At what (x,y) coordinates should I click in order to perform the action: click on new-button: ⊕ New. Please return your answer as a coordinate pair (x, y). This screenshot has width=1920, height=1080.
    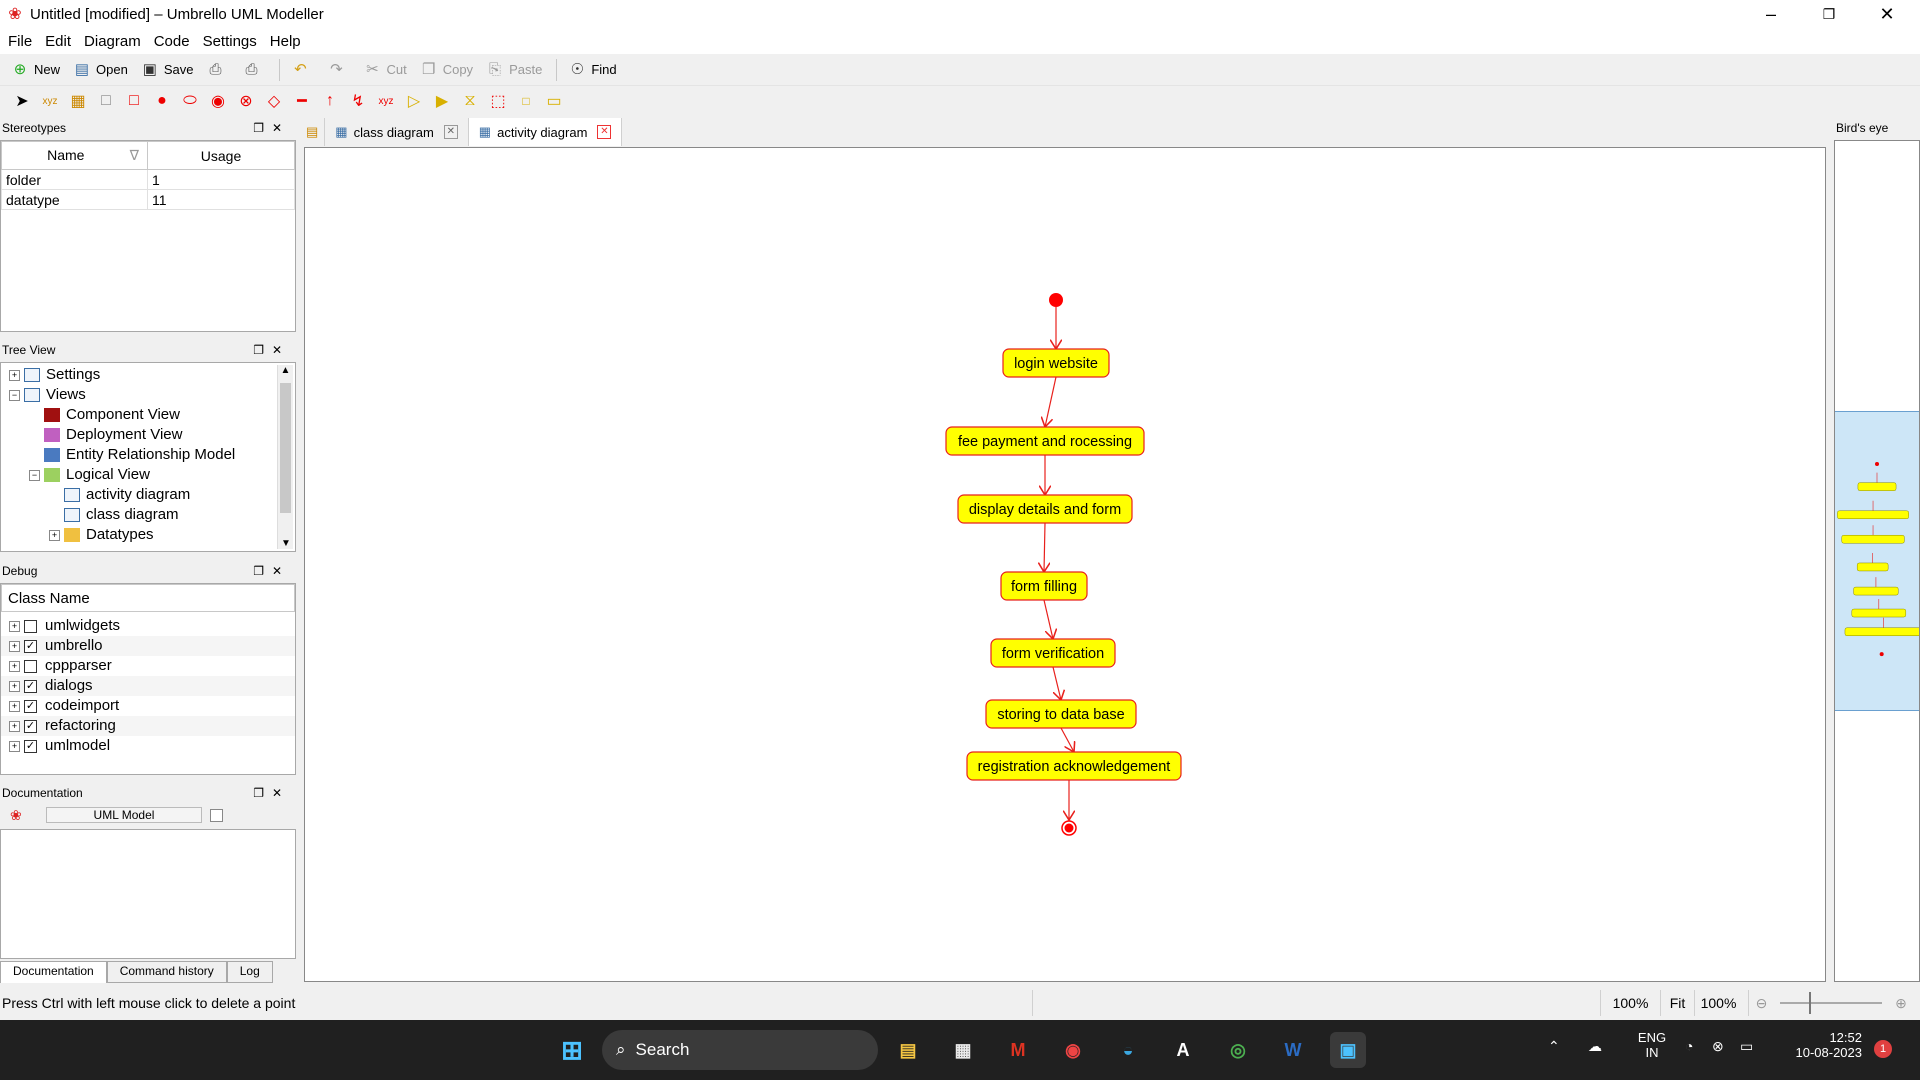
    Looking at the image, I should click on (35, 70).